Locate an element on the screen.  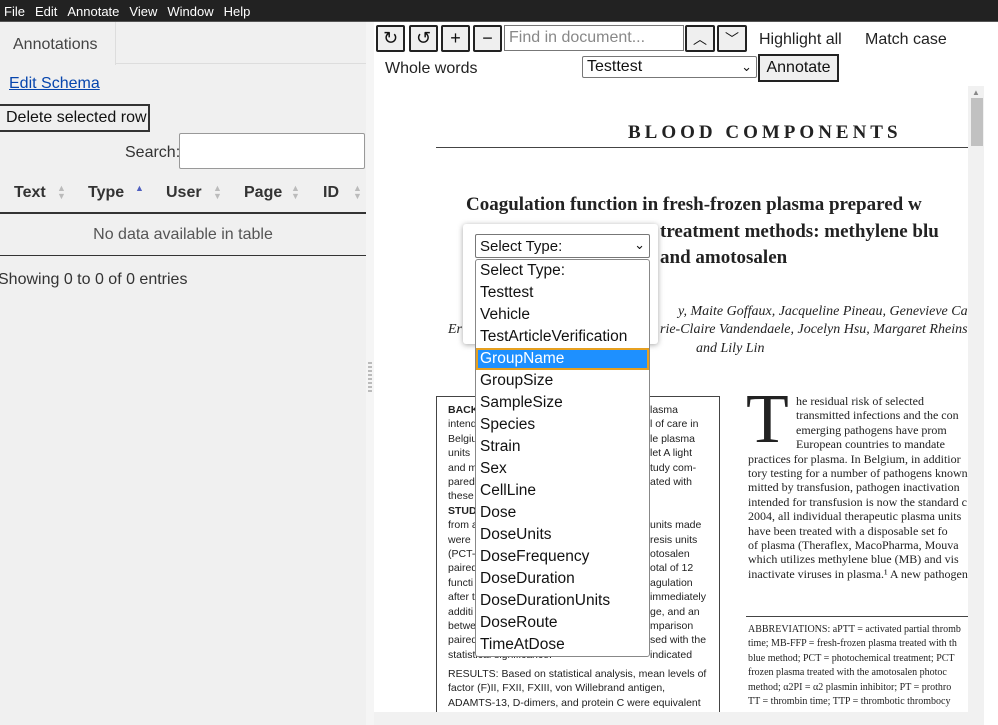
abstract-line: pared is located at coordinates (461, 482).